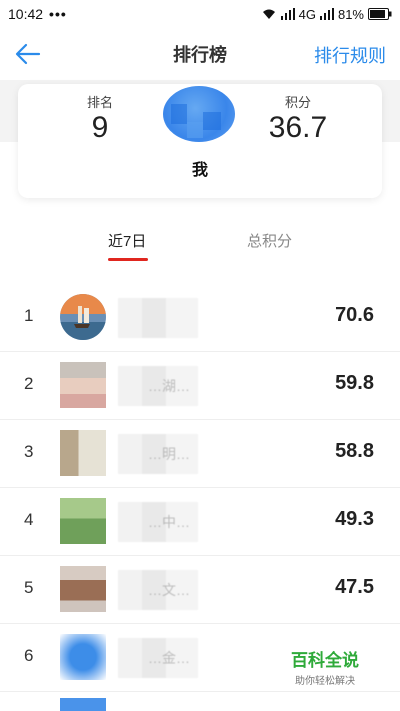 The image size is (400, 711). Describe the element at coordinates (200, 590) in the screenshot. I see `list-item: 5 …文… 47.5` at that location.